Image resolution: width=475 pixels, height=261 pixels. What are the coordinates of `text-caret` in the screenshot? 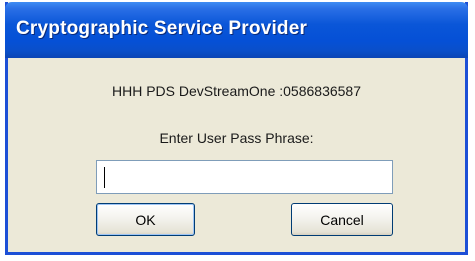 It's located at (104, 177).